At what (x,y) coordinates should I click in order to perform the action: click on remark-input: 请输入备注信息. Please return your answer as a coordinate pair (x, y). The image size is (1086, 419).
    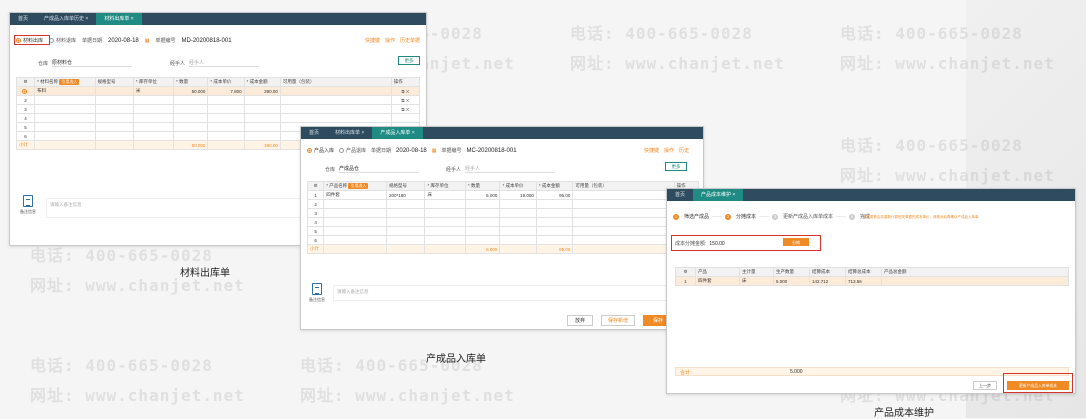
    Looking at the image, I should click on (513, 293).